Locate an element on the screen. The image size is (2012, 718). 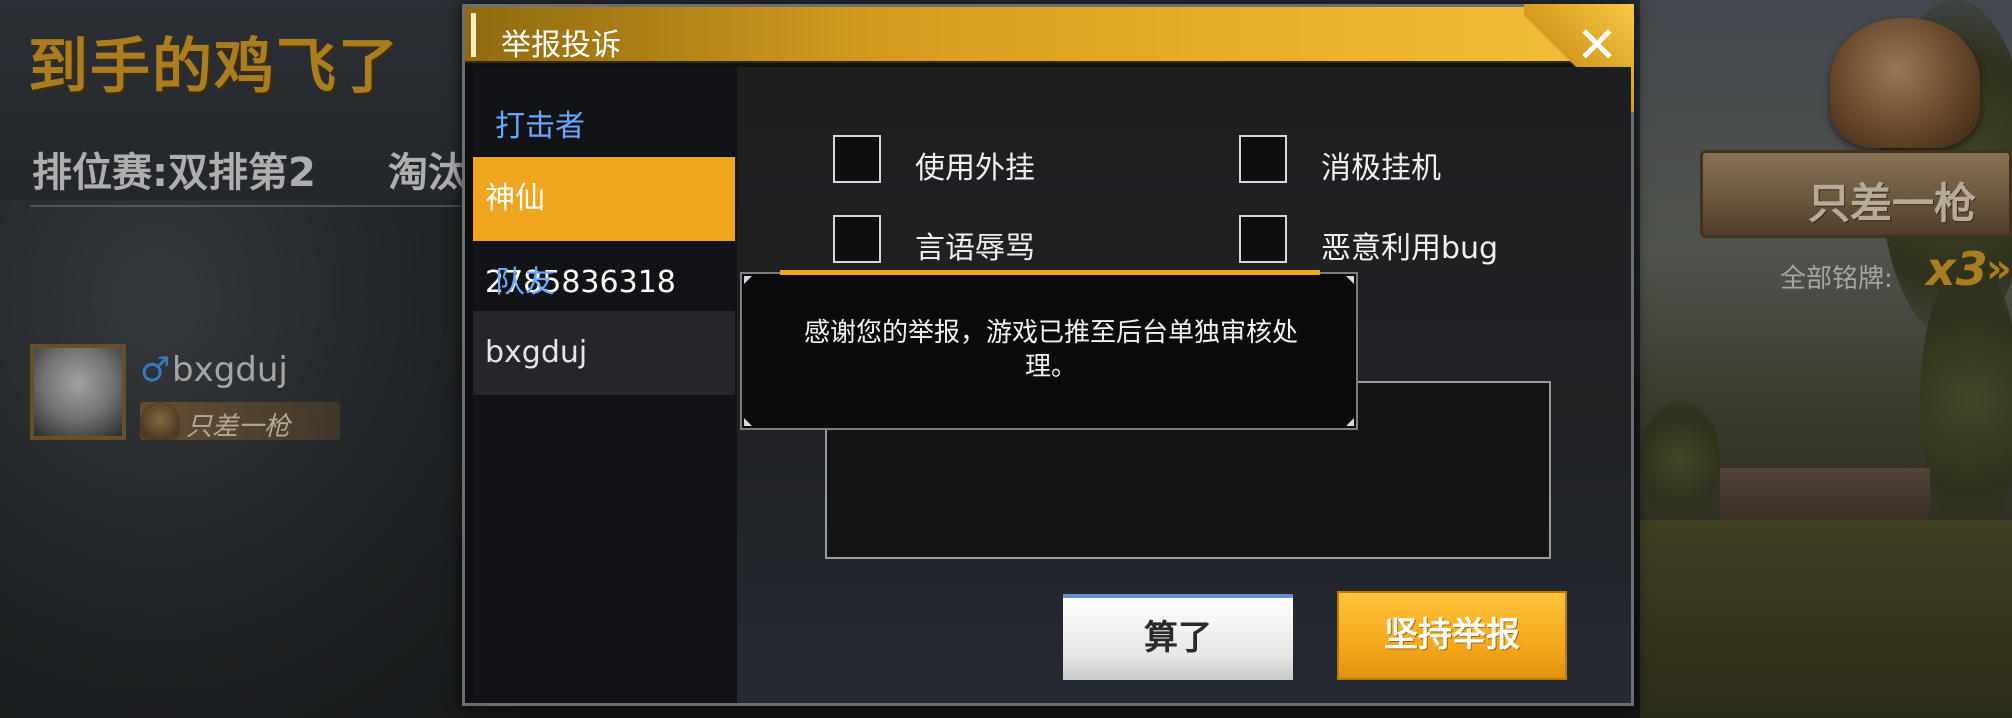
confirm-report-button: 坚持举报 is located at coordinates (1452, 635).